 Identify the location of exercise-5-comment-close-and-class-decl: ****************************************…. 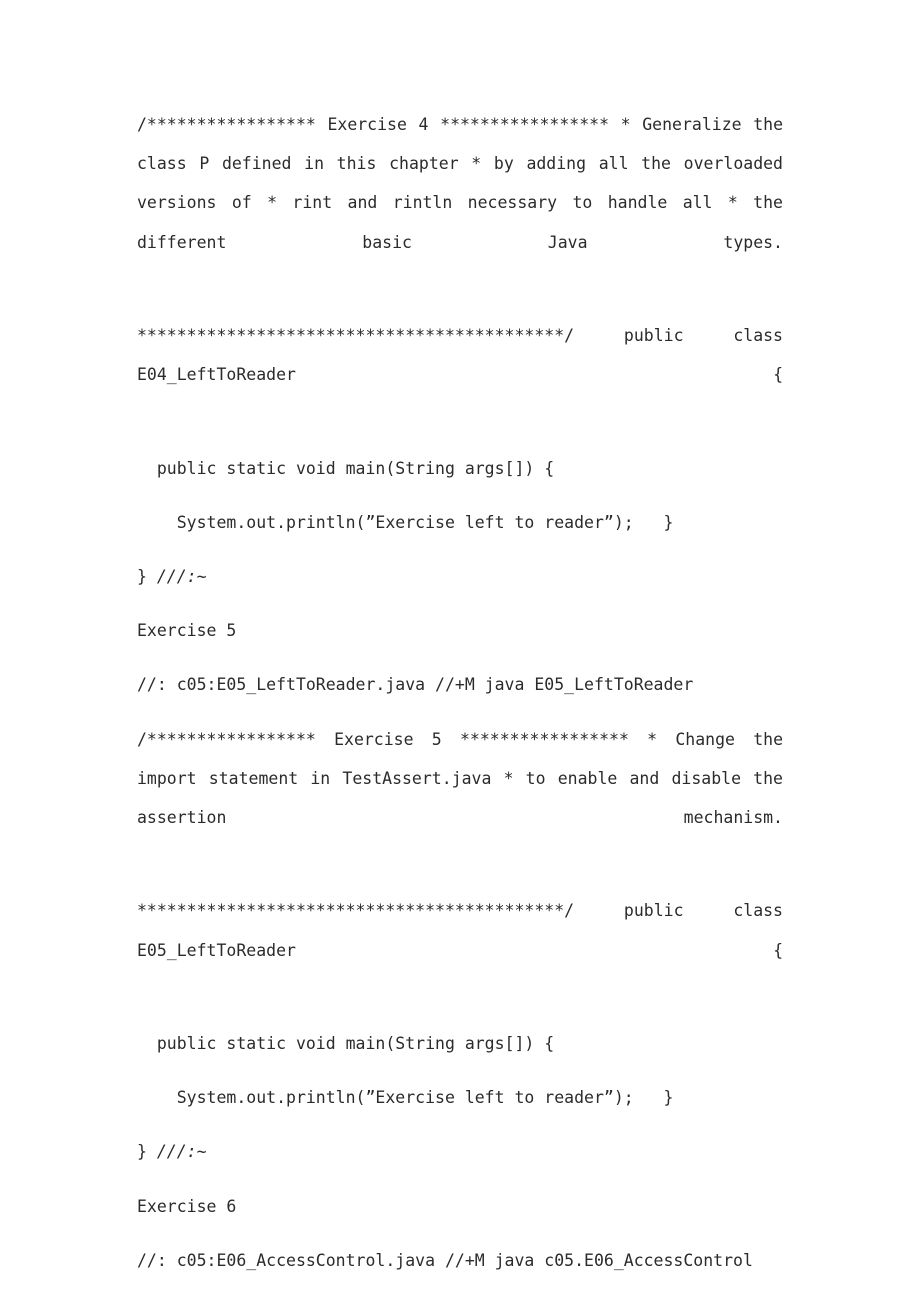
(460, 930).